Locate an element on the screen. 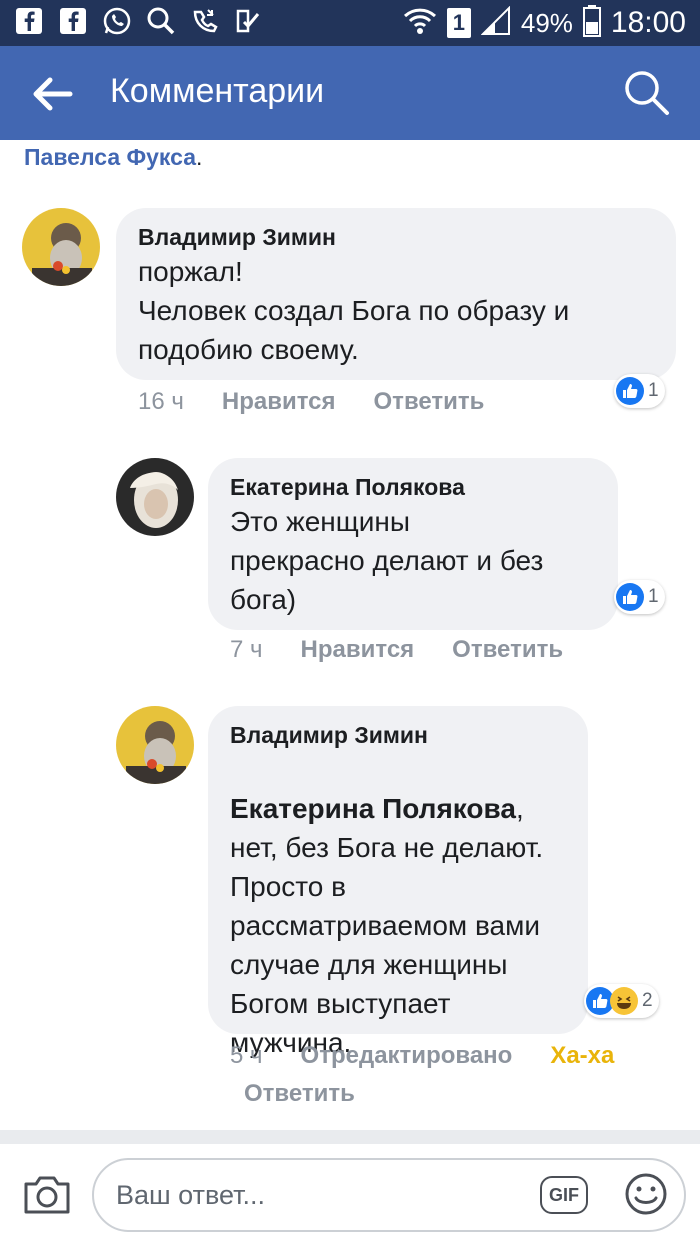 This screenshot has height=1244, width=700. mention-link: Павелса Фукса is located at coordinates (110, 157).